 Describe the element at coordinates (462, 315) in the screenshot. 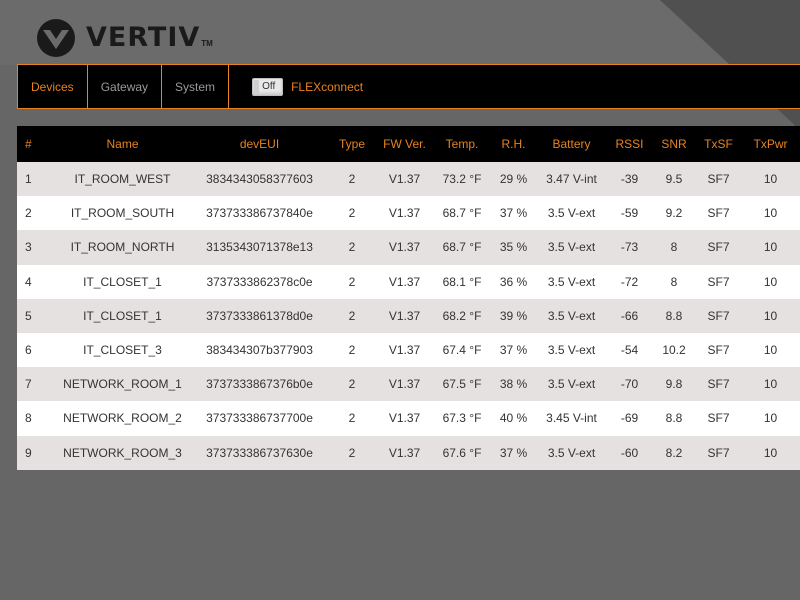

I see `cell-temperature: 68.2 °F` at that location.